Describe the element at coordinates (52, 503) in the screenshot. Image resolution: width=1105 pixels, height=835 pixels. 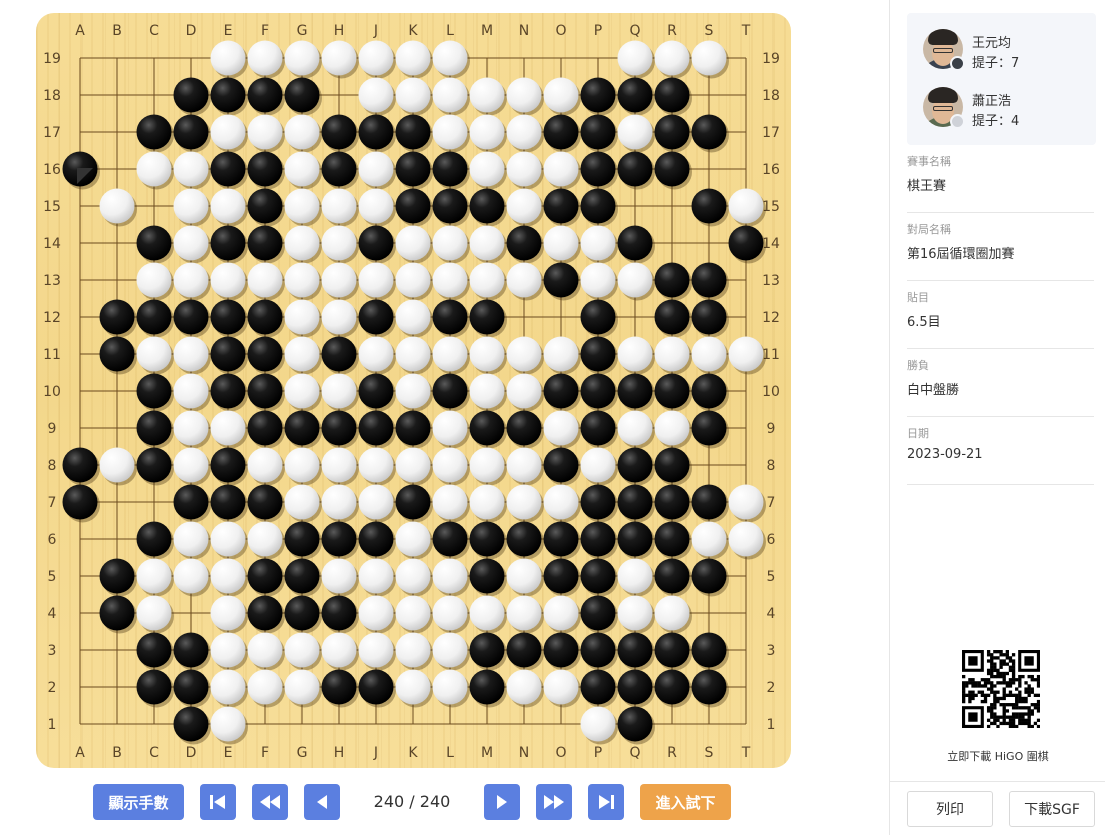
I see `row-label: 7` at that location.